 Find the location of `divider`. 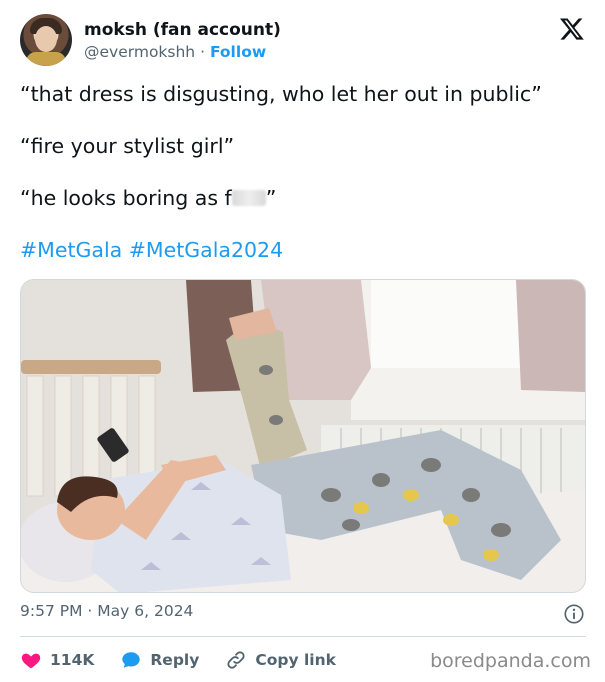

divider is located at coordinates (303, 636).